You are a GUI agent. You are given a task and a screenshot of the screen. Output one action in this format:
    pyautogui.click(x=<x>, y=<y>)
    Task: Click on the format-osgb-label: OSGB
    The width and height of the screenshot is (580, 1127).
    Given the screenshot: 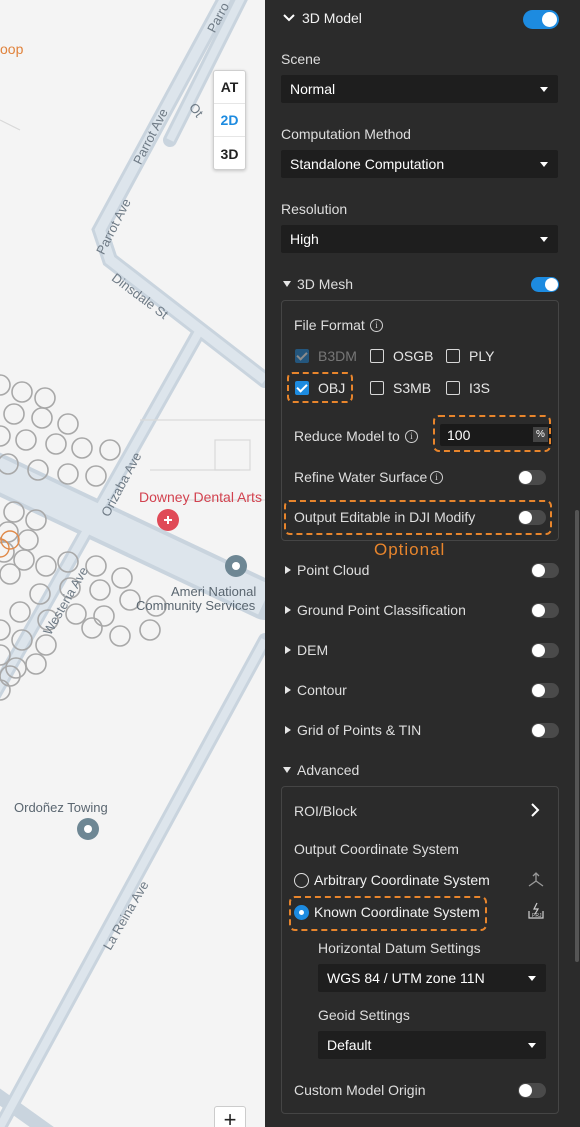 What is the action you would take?
    pyautogui.click(x=413, y=356)
    